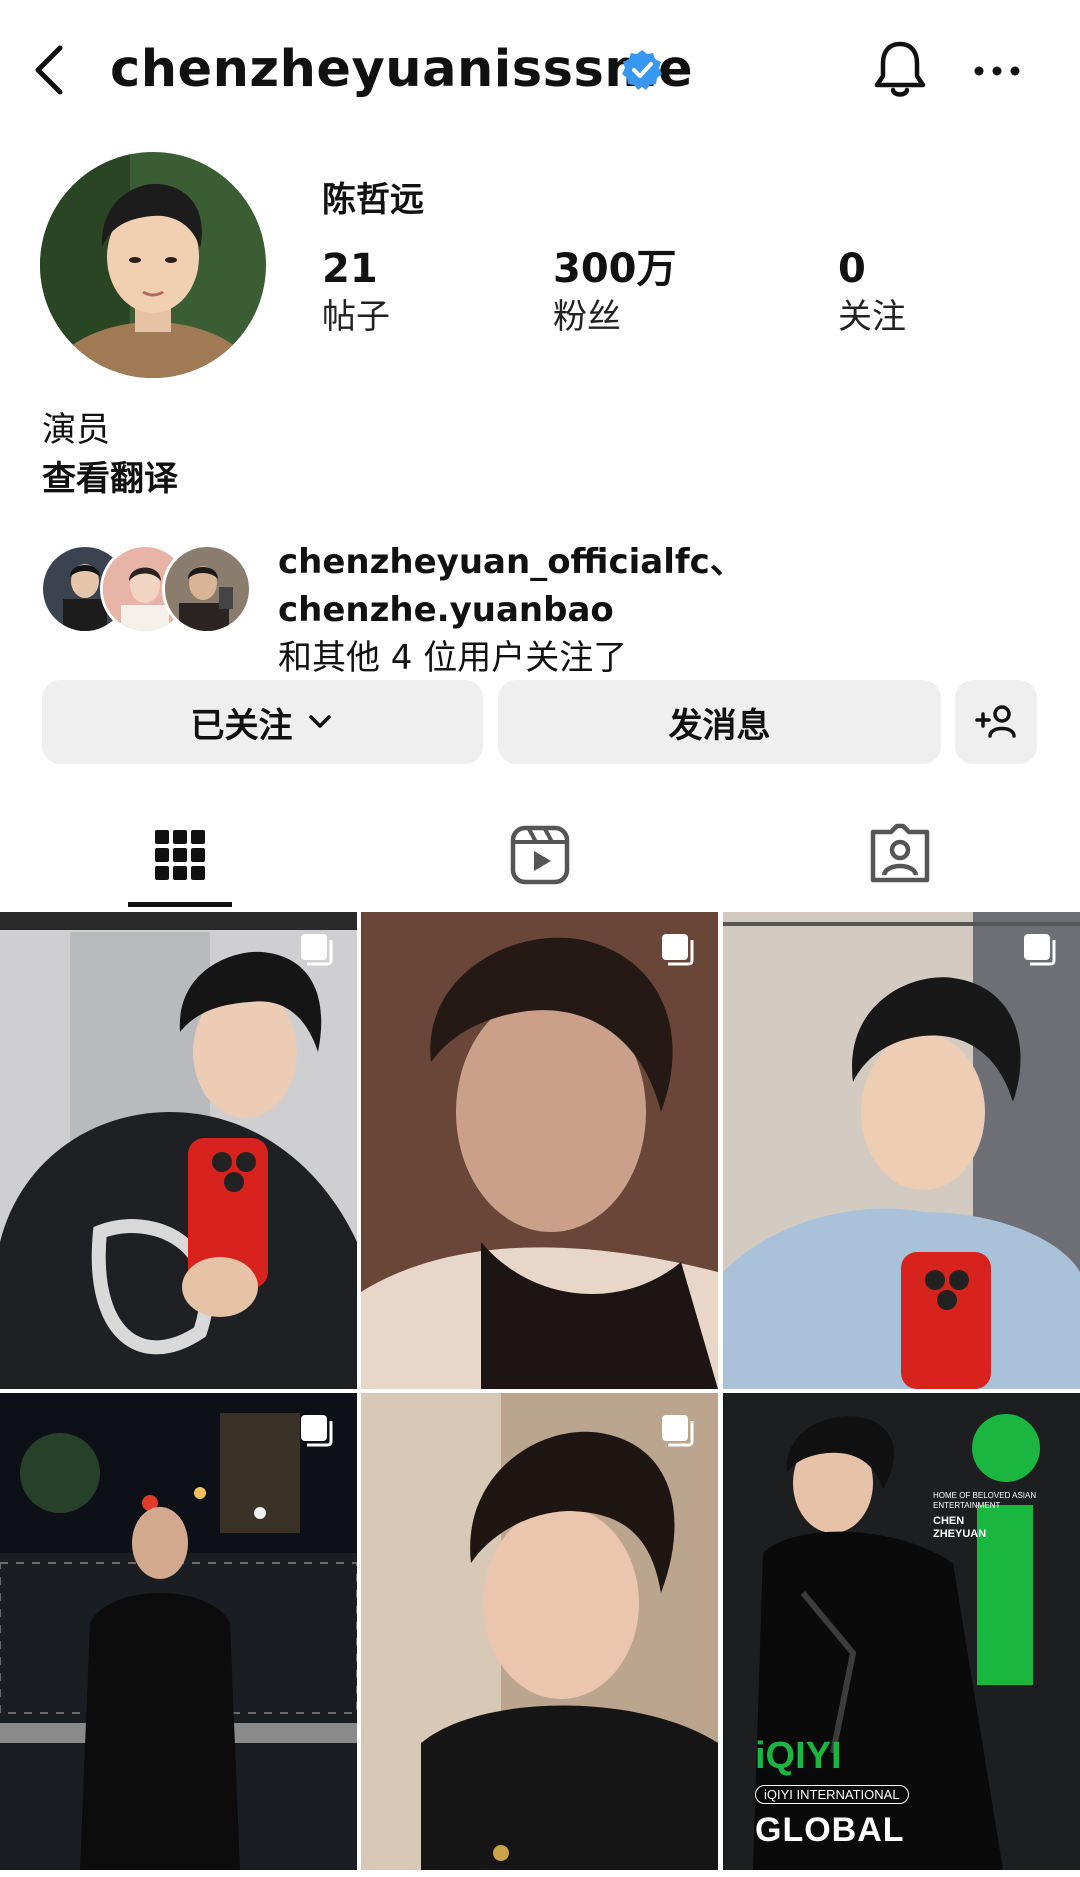 The image size is (1080, 1877). What do you see at coordinates (511, 586) in the screenshot?
I see `mutual-names: chenzheyuan_officialfc、chenzhe.yuanbao` at bounding box center [511, 586].